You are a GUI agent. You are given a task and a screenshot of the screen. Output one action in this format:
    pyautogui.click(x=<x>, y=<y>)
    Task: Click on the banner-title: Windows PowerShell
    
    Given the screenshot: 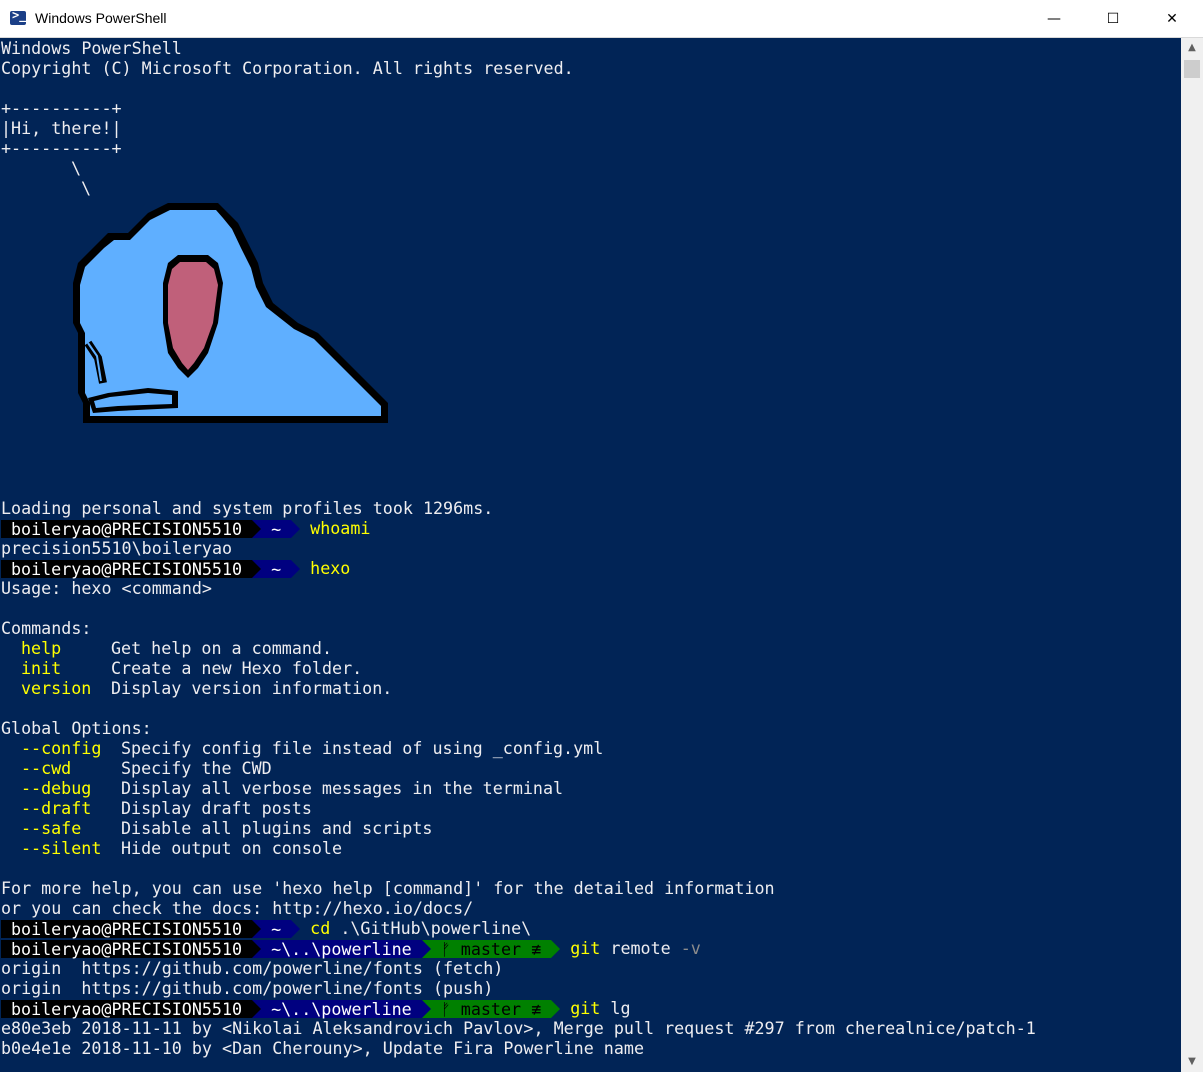 What is the action you would take?
    pyautogui.click(x=91, y=48)
    